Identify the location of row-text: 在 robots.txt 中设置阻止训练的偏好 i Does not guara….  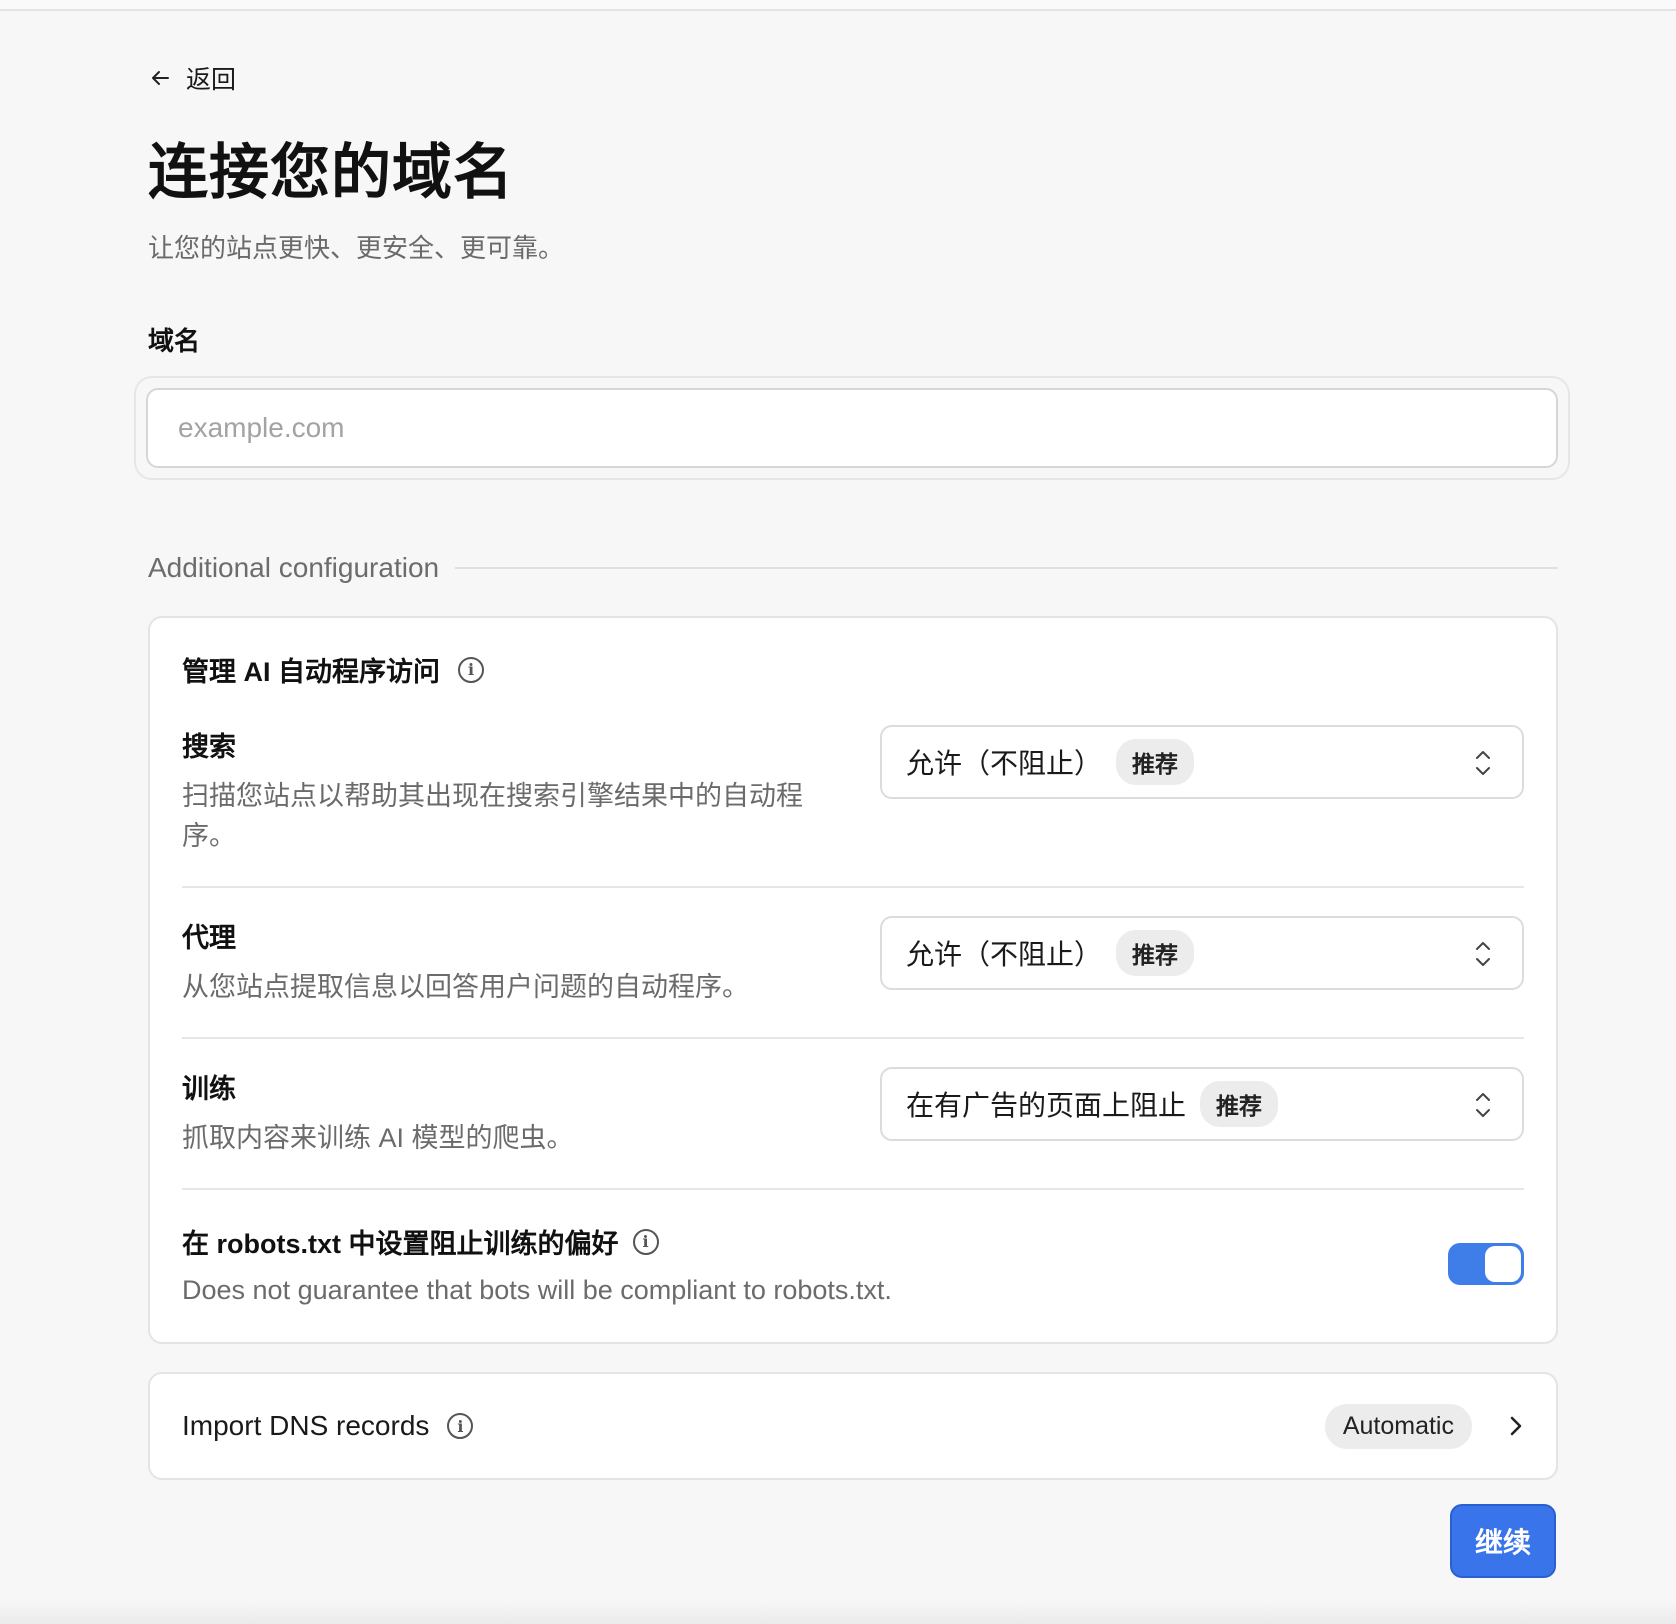
(537, 1264).